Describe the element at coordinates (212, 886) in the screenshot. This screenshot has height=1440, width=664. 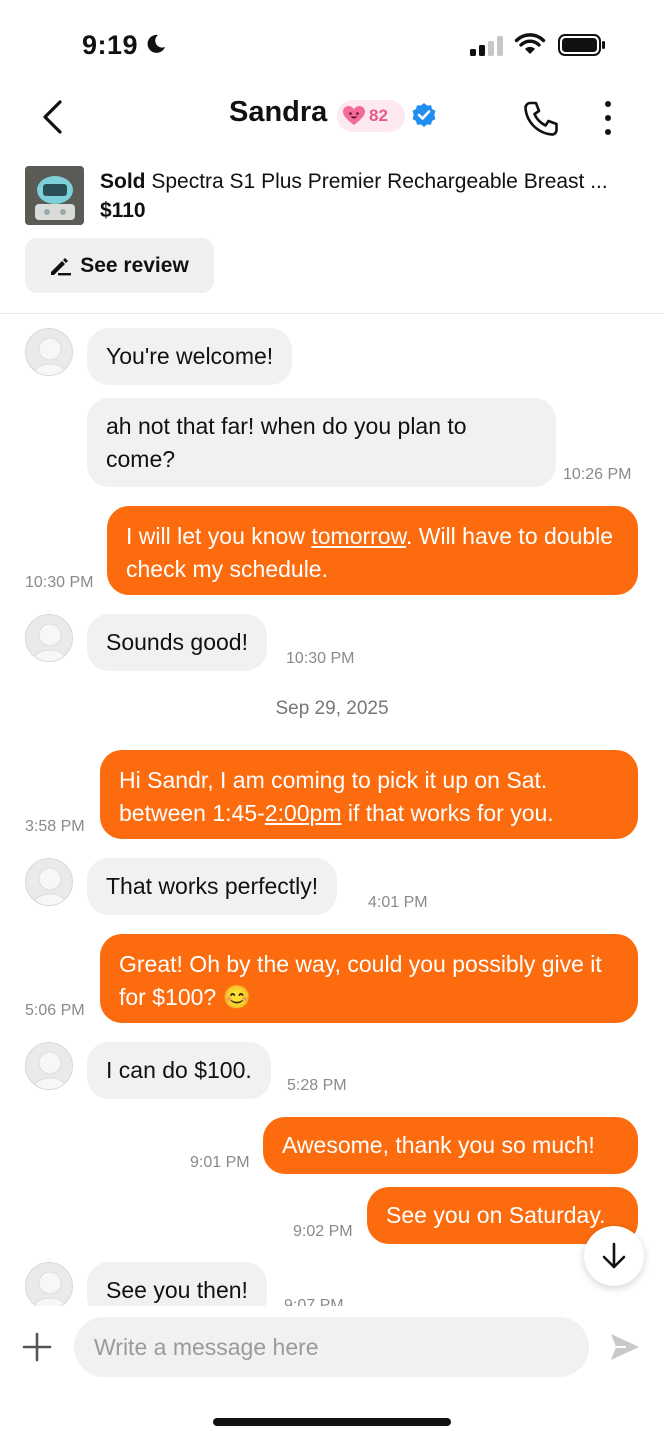
I see `message-bubble-incoming: That works perfectly!` at that location.